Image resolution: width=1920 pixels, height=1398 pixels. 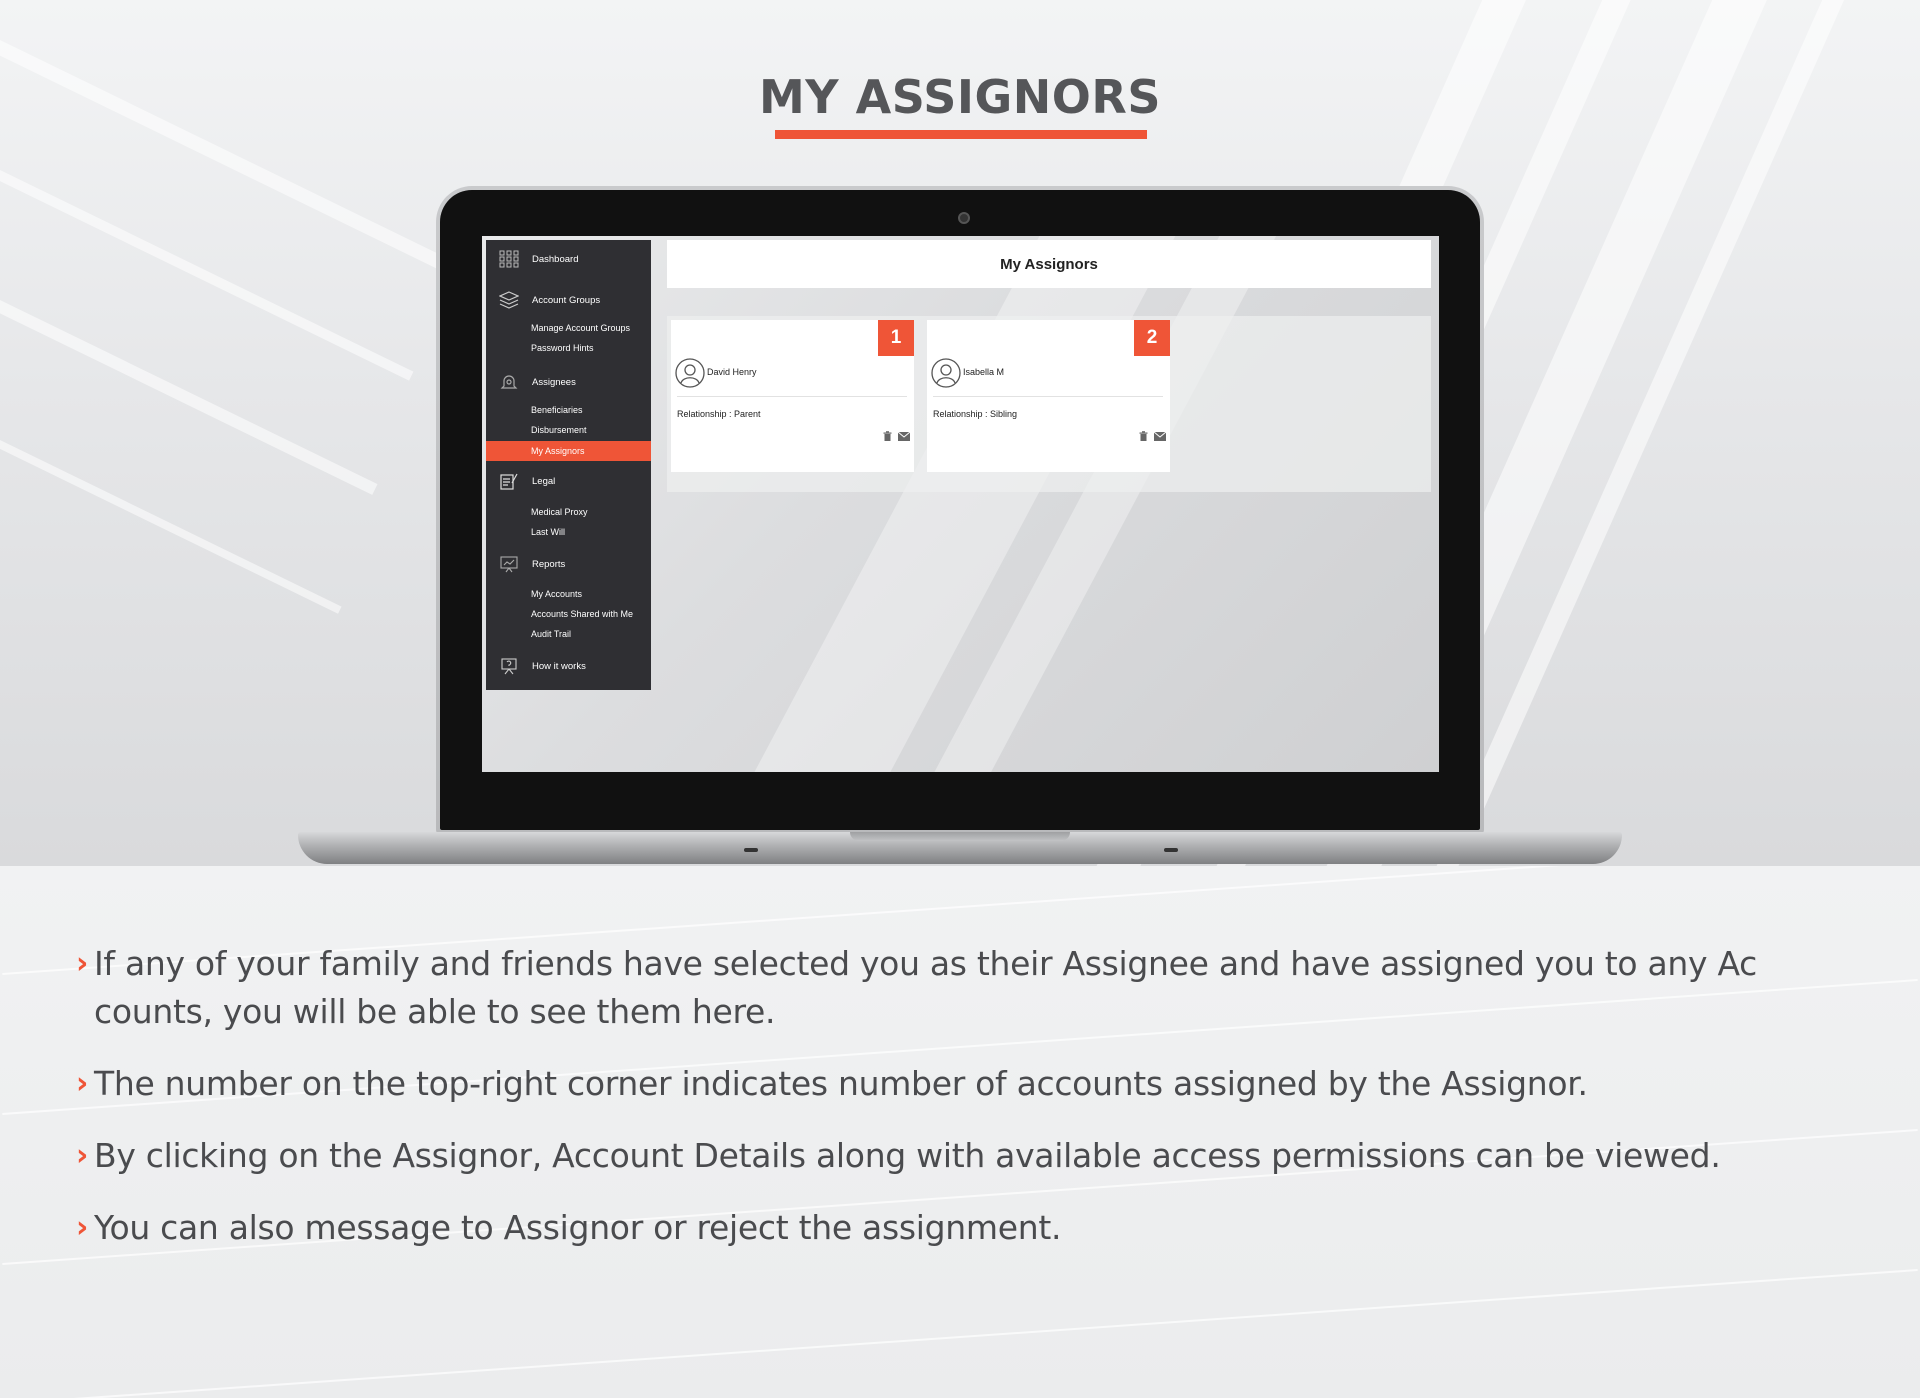 What do you see at coordinates (568, 564) in the screenshot?
I see `nav-reports: Reports` at bounding box center [568, 564].